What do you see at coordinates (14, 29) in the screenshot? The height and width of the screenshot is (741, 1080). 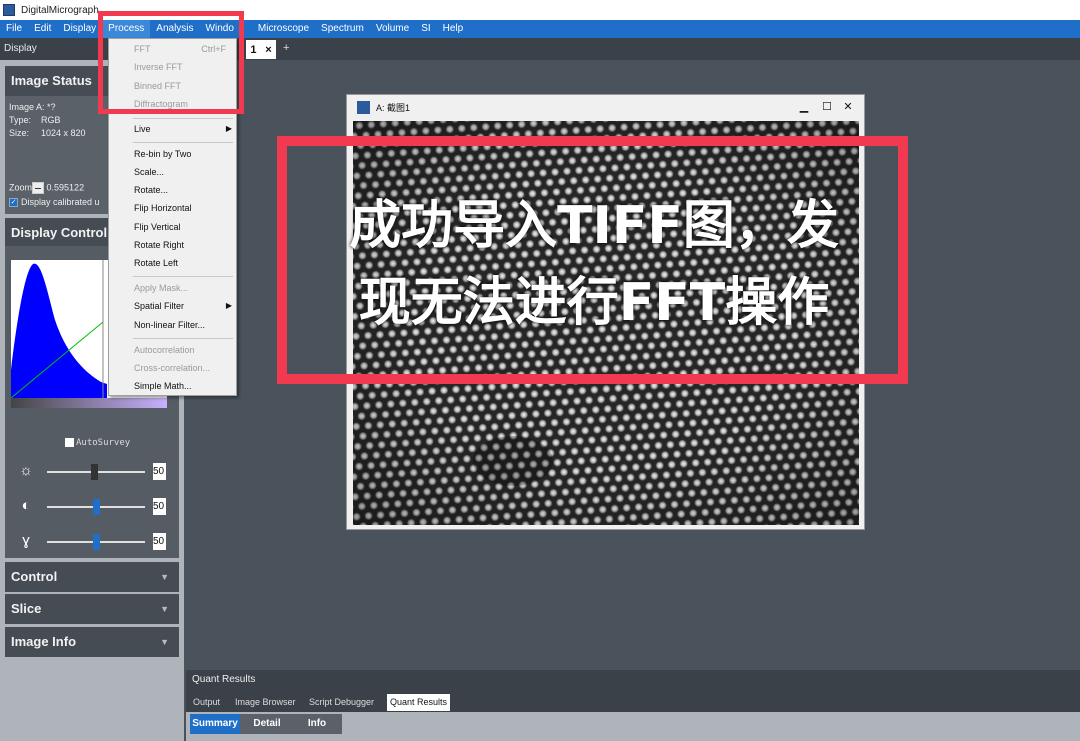 I see `menu-file: File` at bounding box center [14, 29].